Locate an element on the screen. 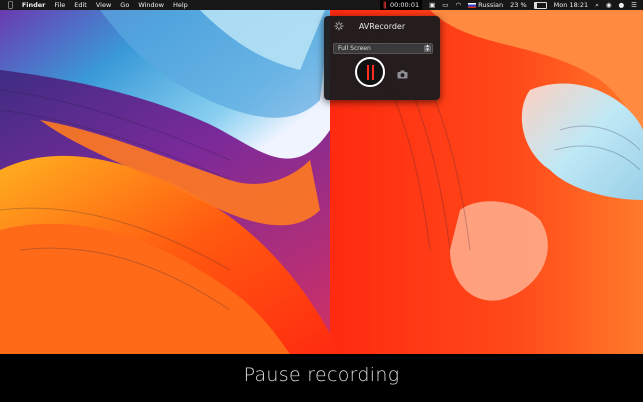 The image size is (643, 402). screen-icon: ▣ is located at coordinates (432, 5).